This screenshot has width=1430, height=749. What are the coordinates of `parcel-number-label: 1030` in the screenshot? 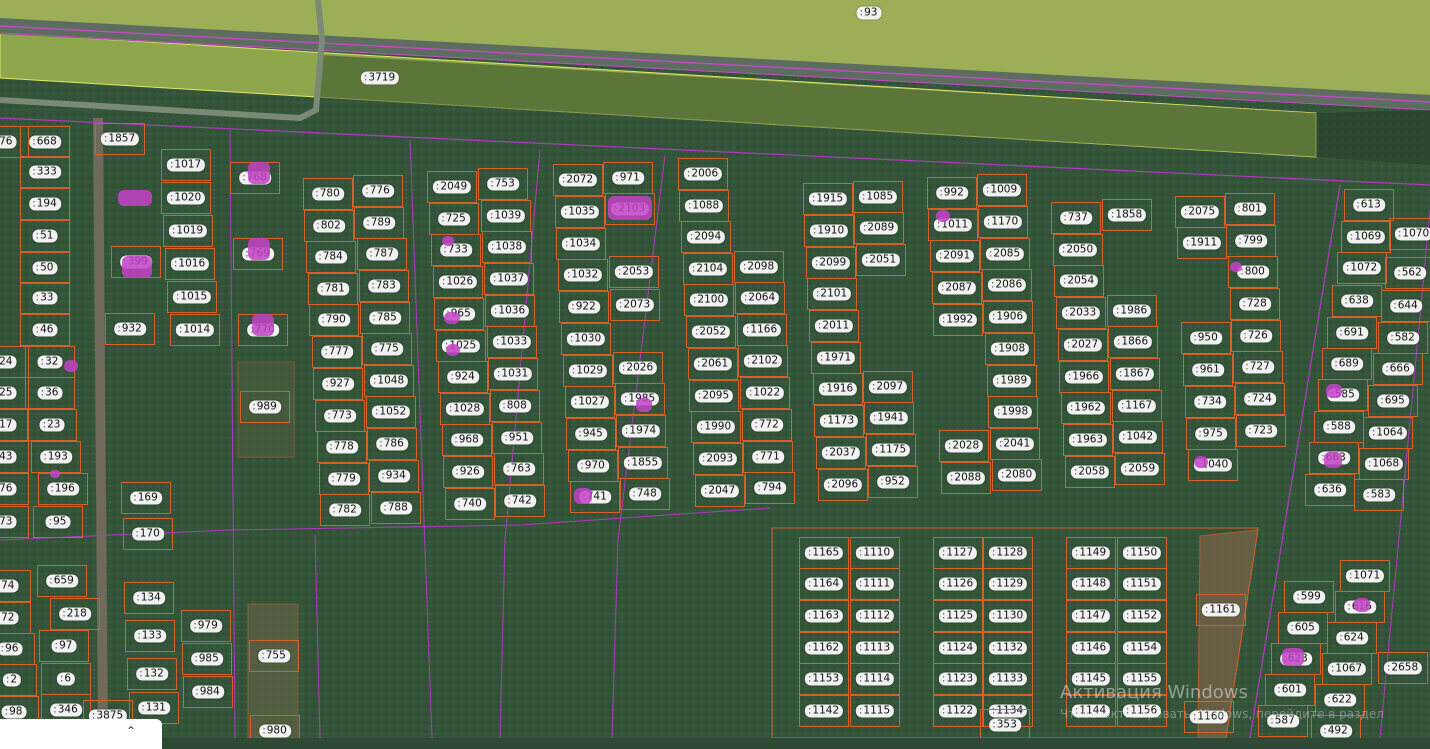 It's located at (586, 339).